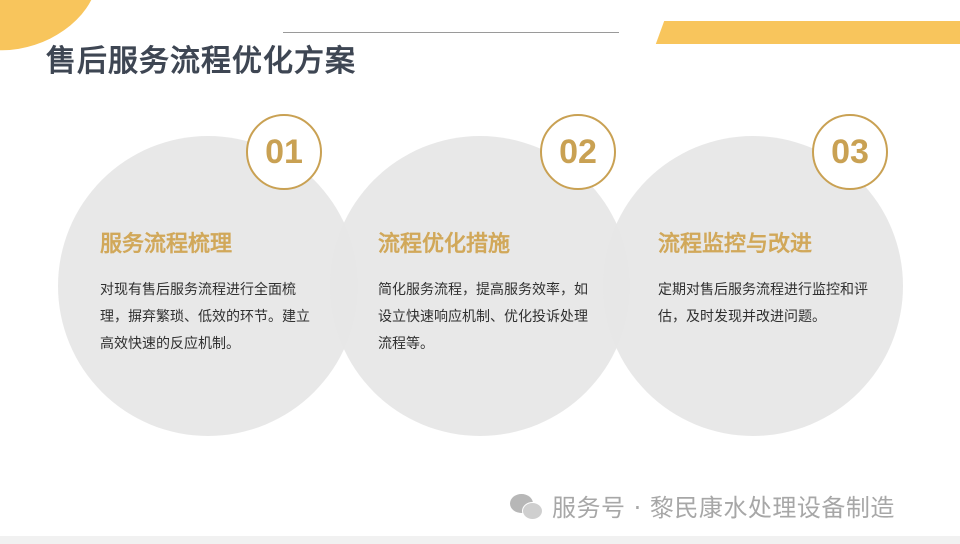 This screenshot has width=960, height=544. I want to click on step-3-description: 定期对售后服务流程进行监控和评估，及时发现并改进问题。, so click(763, 303).